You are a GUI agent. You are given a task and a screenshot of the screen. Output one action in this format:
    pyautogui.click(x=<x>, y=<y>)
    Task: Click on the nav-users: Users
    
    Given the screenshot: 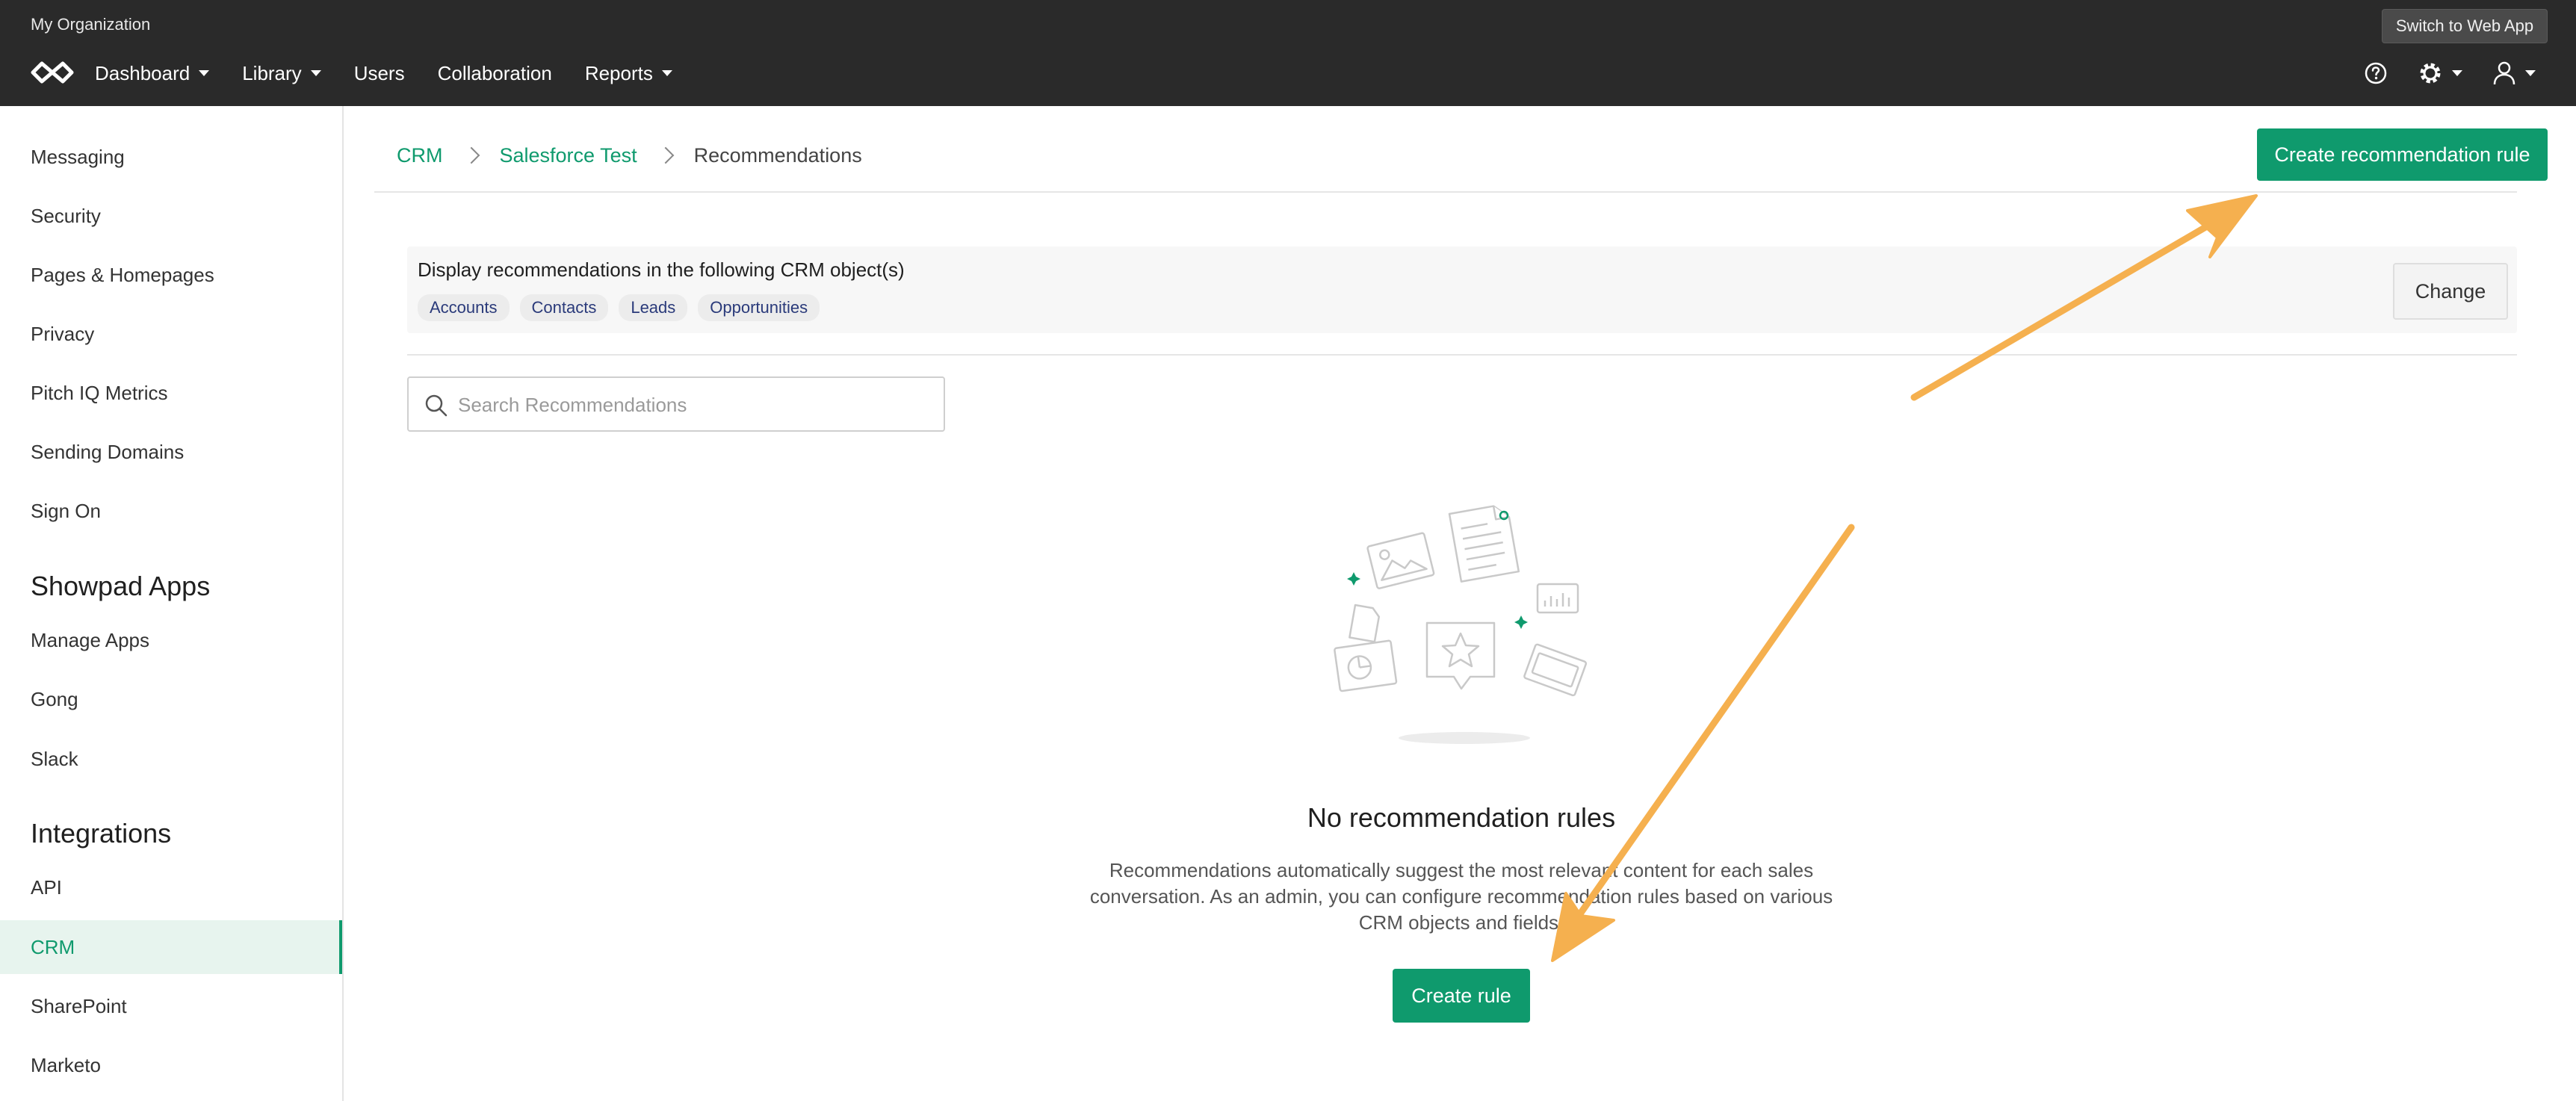 What is the action you would take?
    pyautogui.click(x=379, y=73)
    